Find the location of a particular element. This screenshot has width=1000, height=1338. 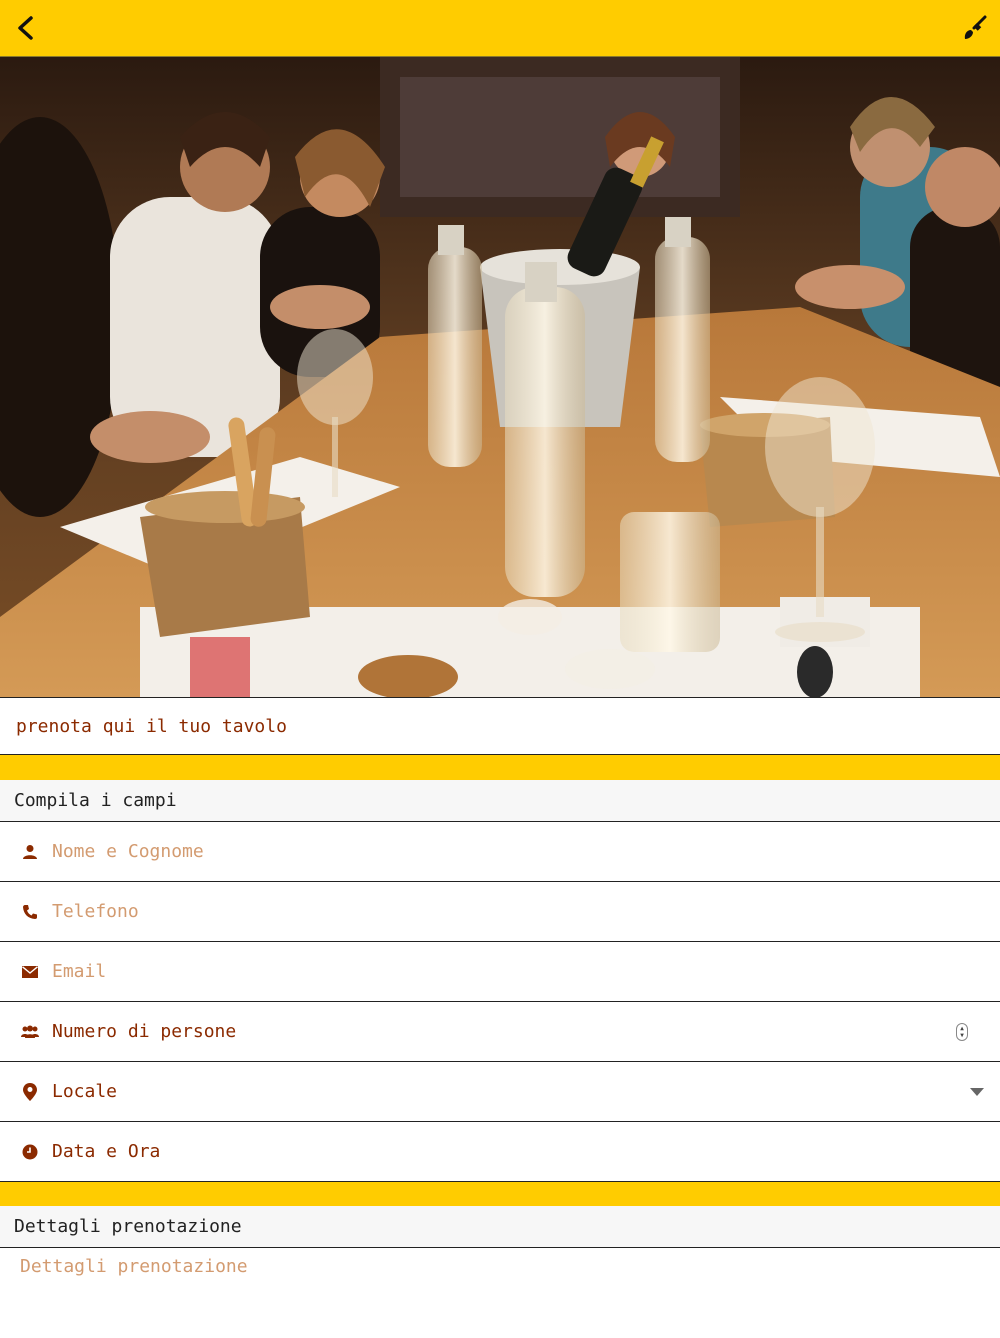

email-input is located at coordinates (526, 971).